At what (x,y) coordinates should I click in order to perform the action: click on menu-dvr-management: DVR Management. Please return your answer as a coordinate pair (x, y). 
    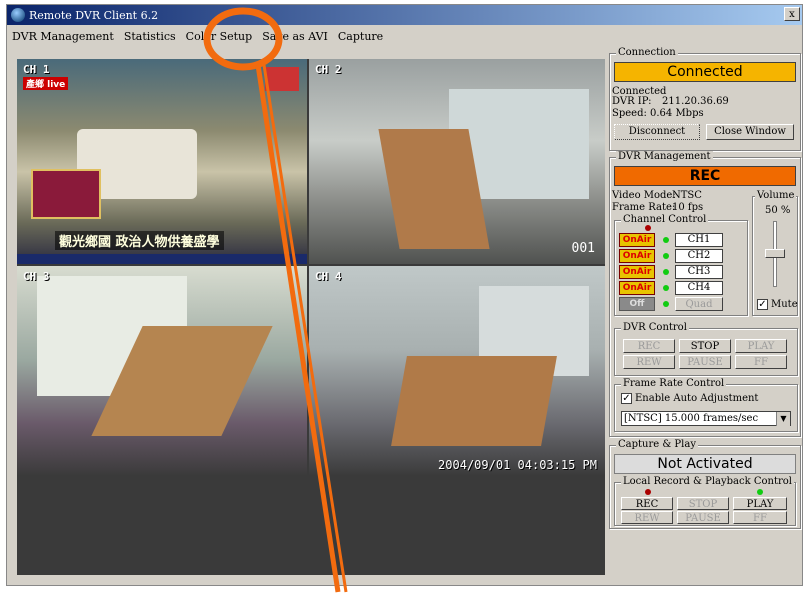
    Looking at the image, I should click on (63, 36).